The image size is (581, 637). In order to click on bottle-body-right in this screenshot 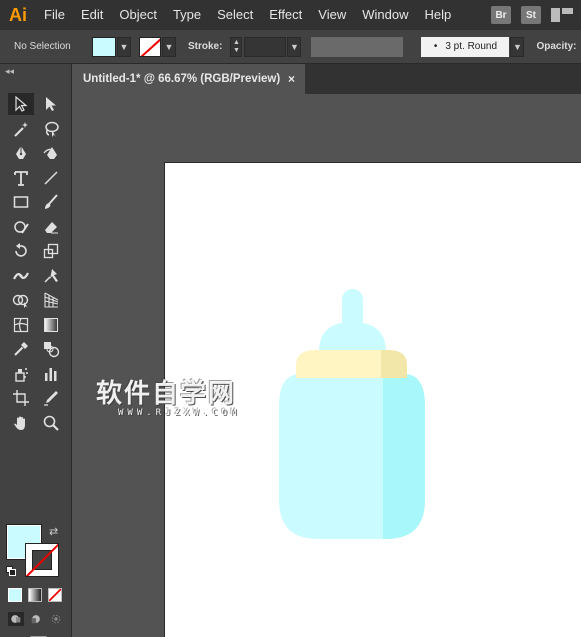, I will do `click(404, 456)`.